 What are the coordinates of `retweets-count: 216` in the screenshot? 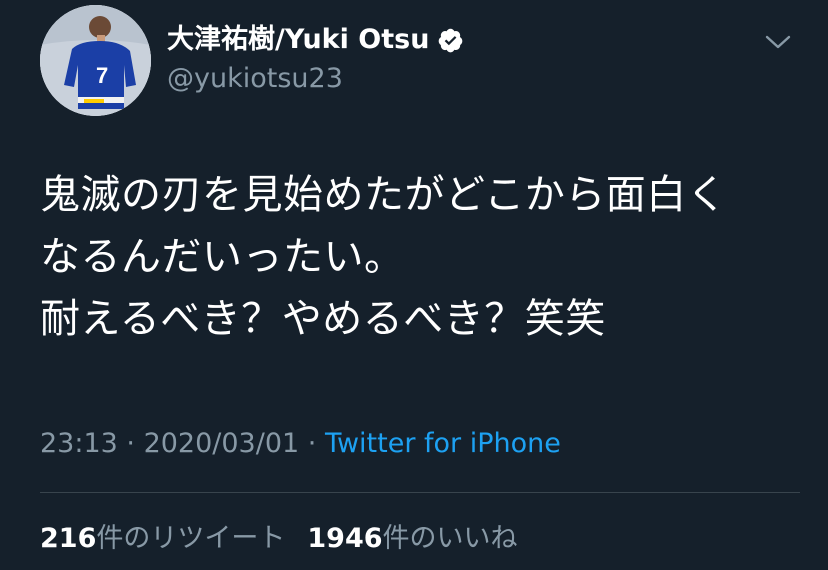 It's located at (68, 538).